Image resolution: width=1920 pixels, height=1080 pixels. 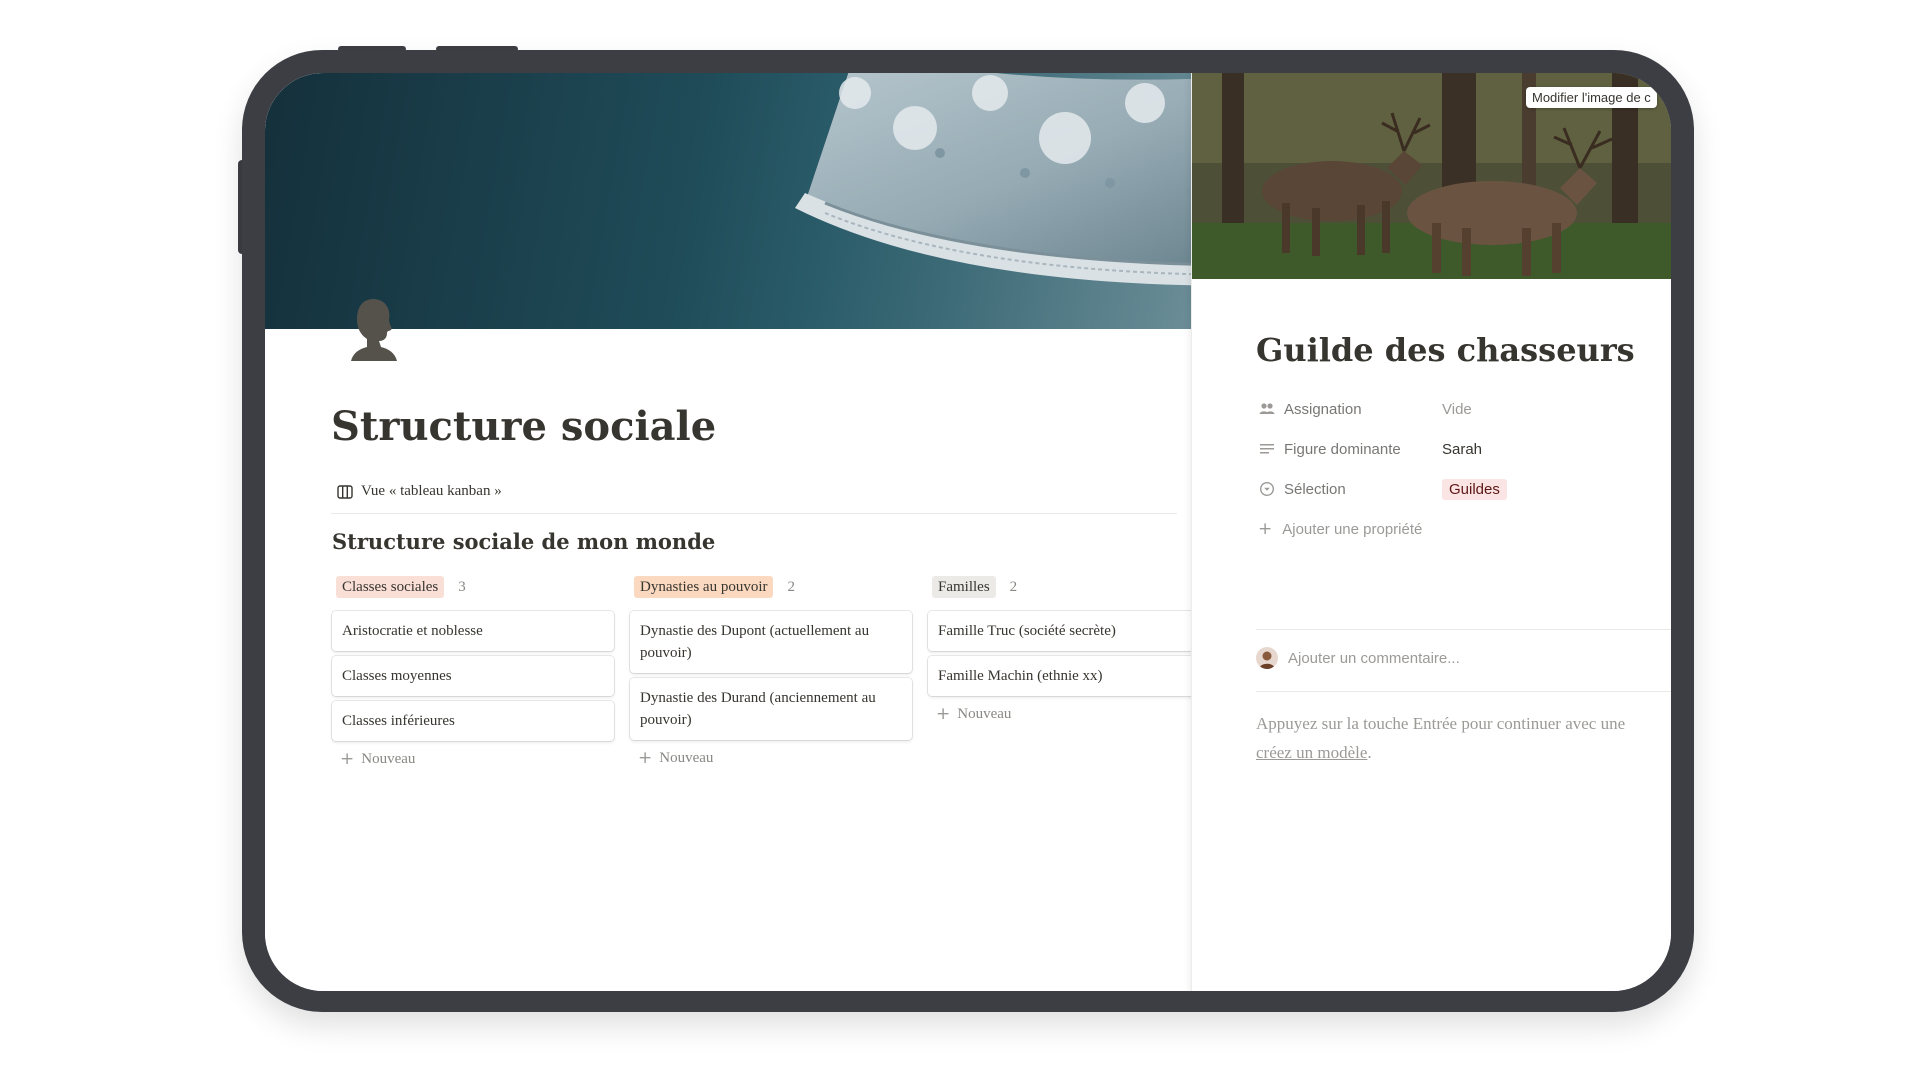 I want to click on property-selection: Sélection Guildes, so click(x=1464, y=489).